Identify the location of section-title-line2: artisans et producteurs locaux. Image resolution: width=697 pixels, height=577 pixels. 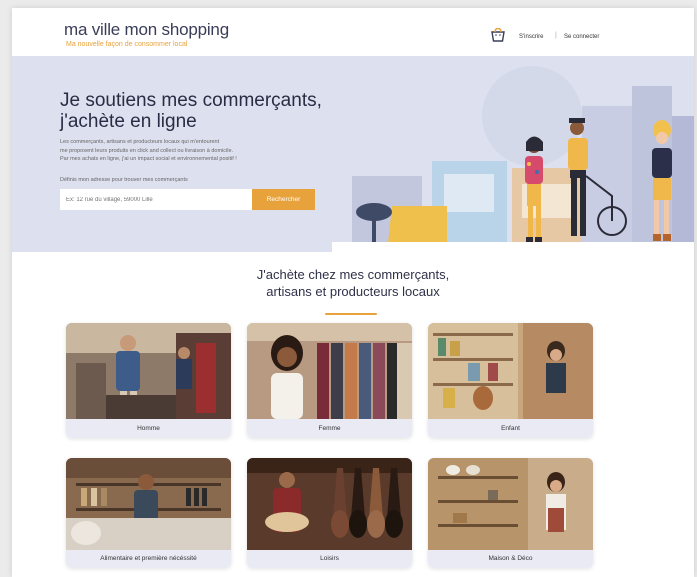
(353, 291).